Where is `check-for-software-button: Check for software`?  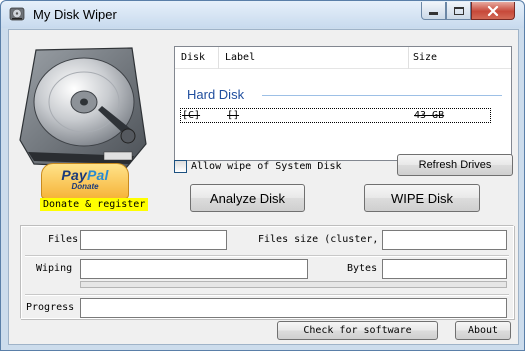
check-for-software-button: Check for software is located at coordinates (357, 330).